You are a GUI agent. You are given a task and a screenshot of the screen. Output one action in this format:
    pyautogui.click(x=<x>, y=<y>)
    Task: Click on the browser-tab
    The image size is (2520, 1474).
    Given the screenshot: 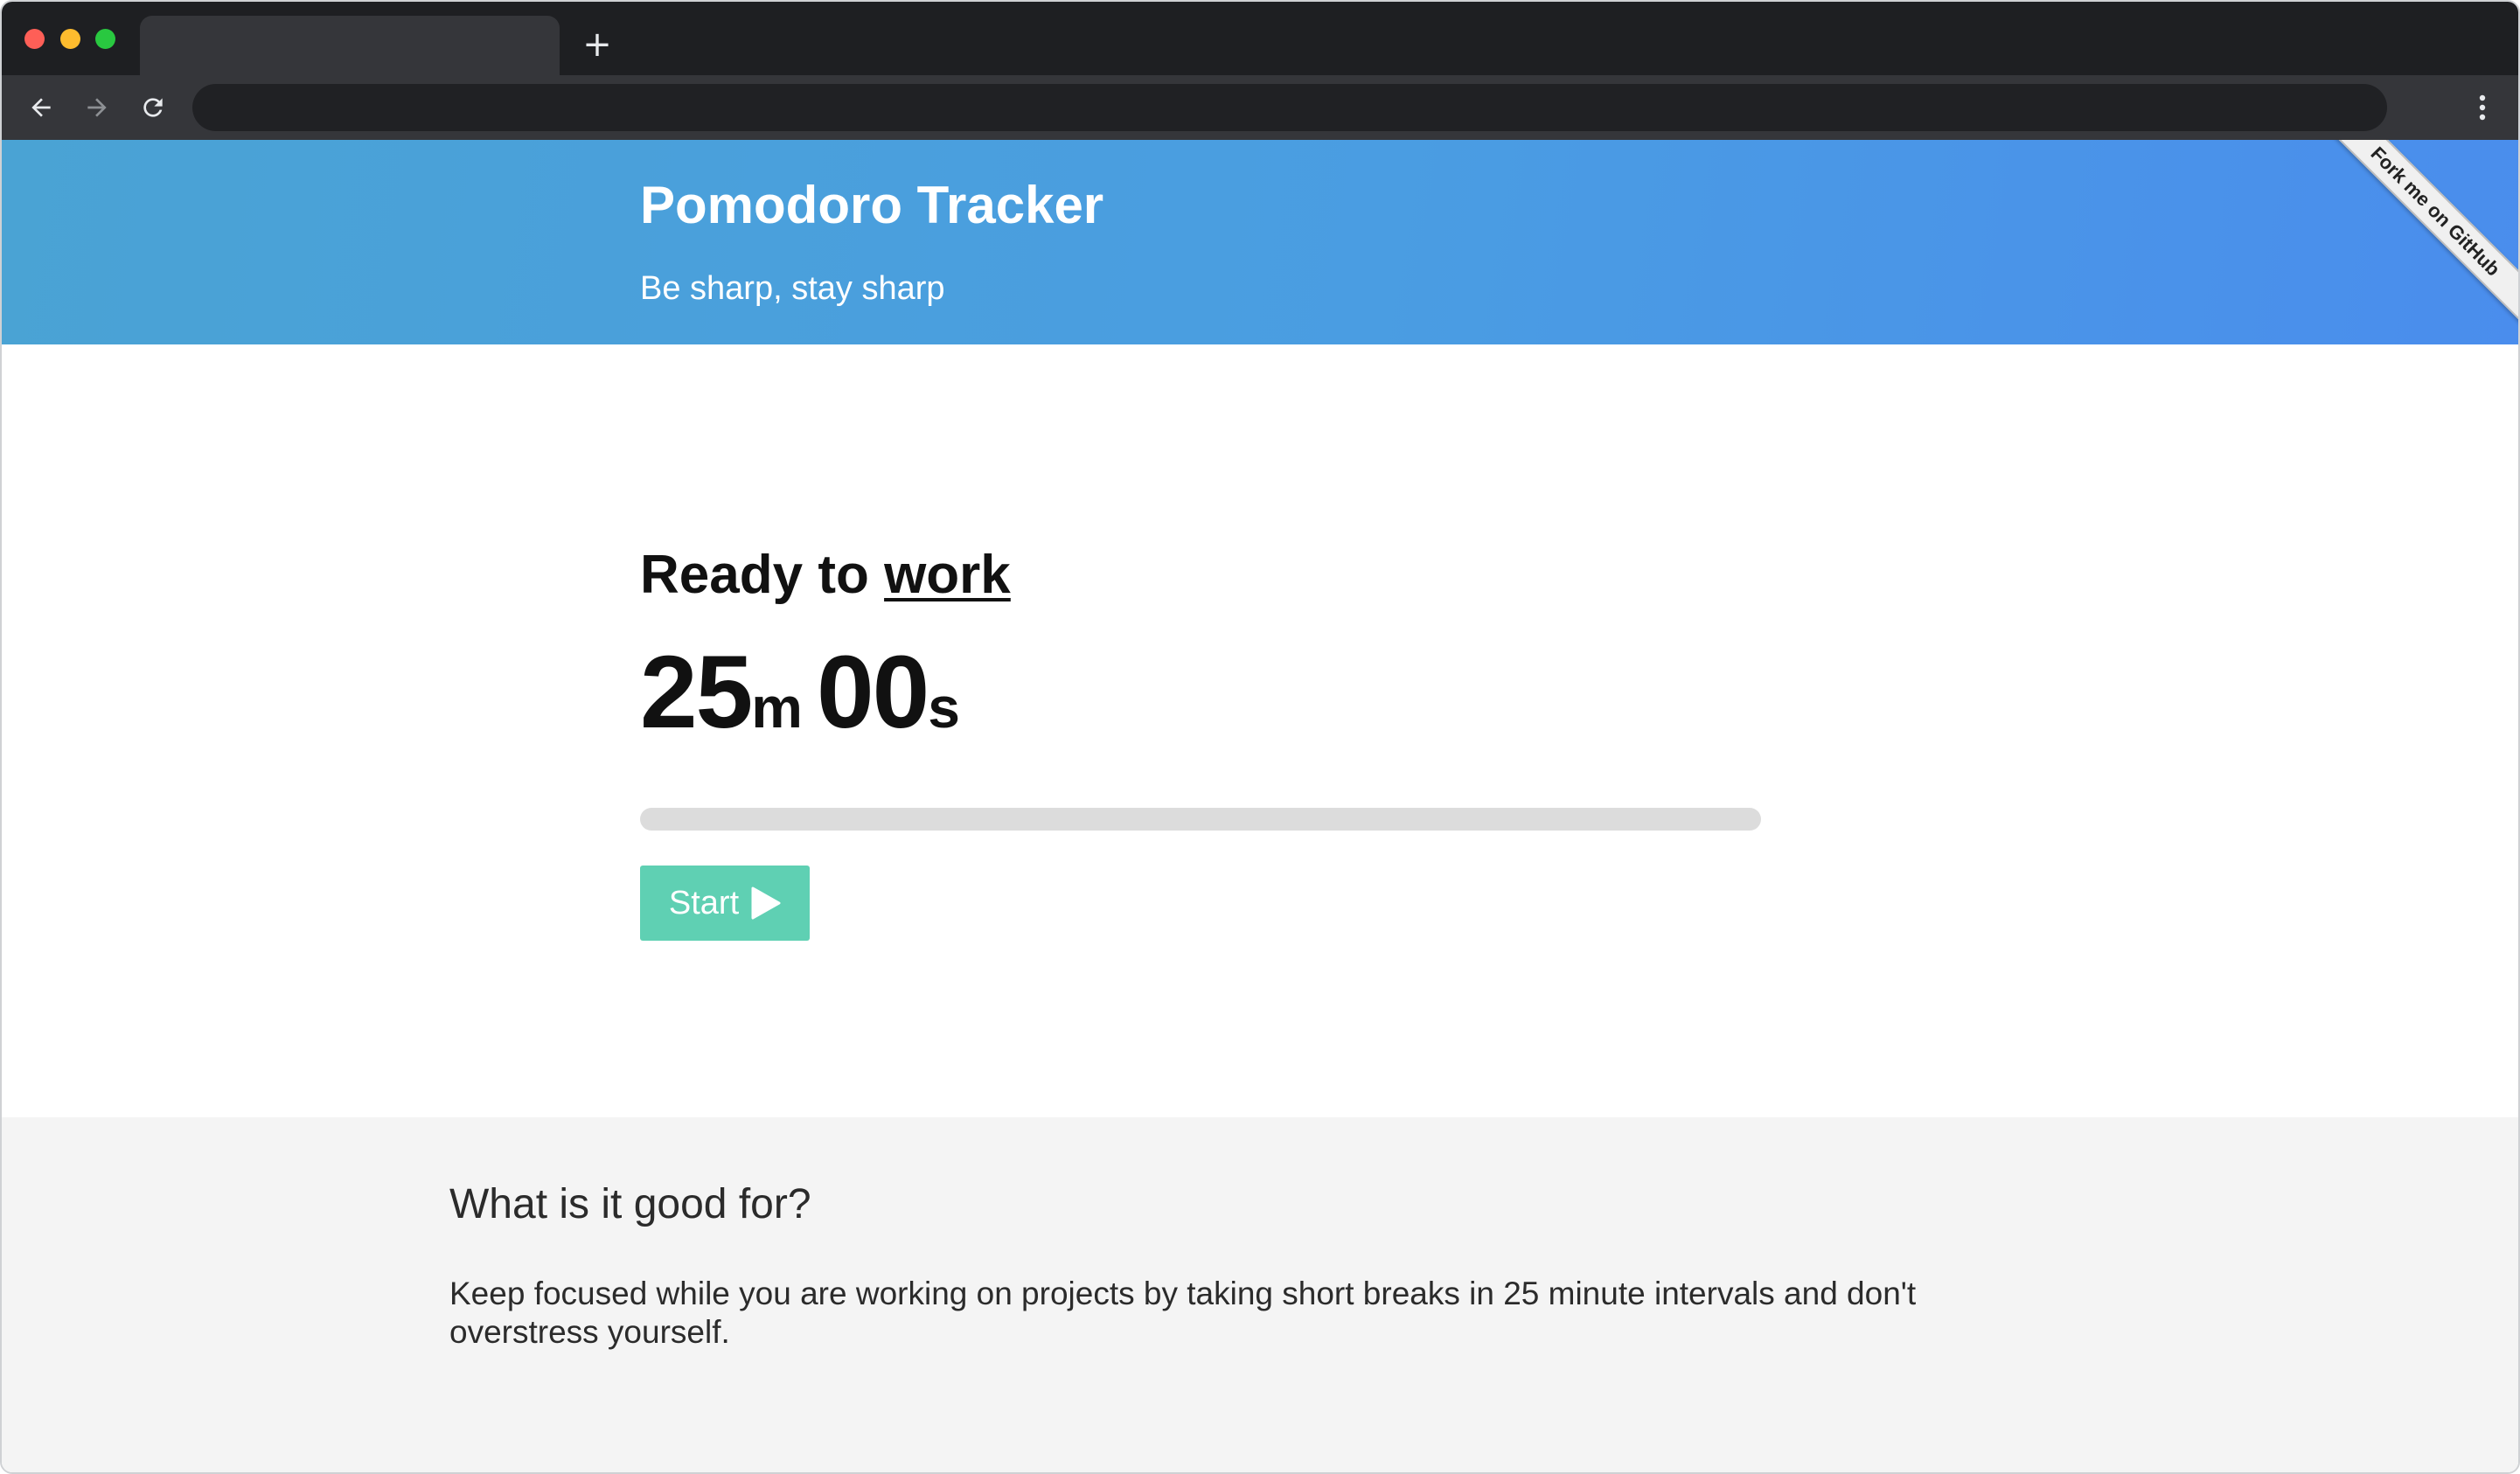 What is the action you would take?
    pyautogui.click(x=350, y=45)
    